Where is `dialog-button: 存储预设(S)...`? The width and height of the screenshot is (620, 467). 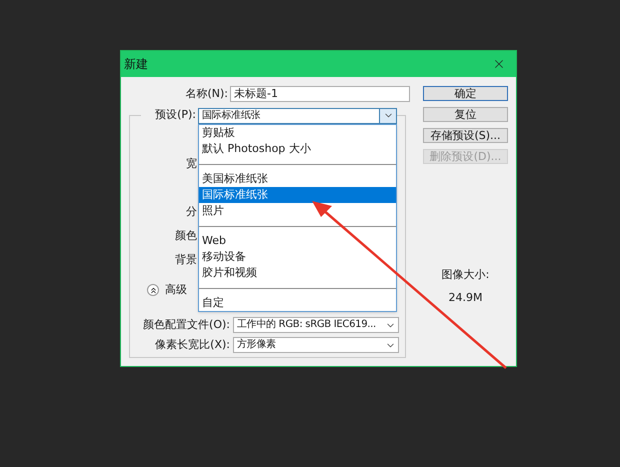
dialog-button: 存储预设(S)... is located at coordinates (465, 135).